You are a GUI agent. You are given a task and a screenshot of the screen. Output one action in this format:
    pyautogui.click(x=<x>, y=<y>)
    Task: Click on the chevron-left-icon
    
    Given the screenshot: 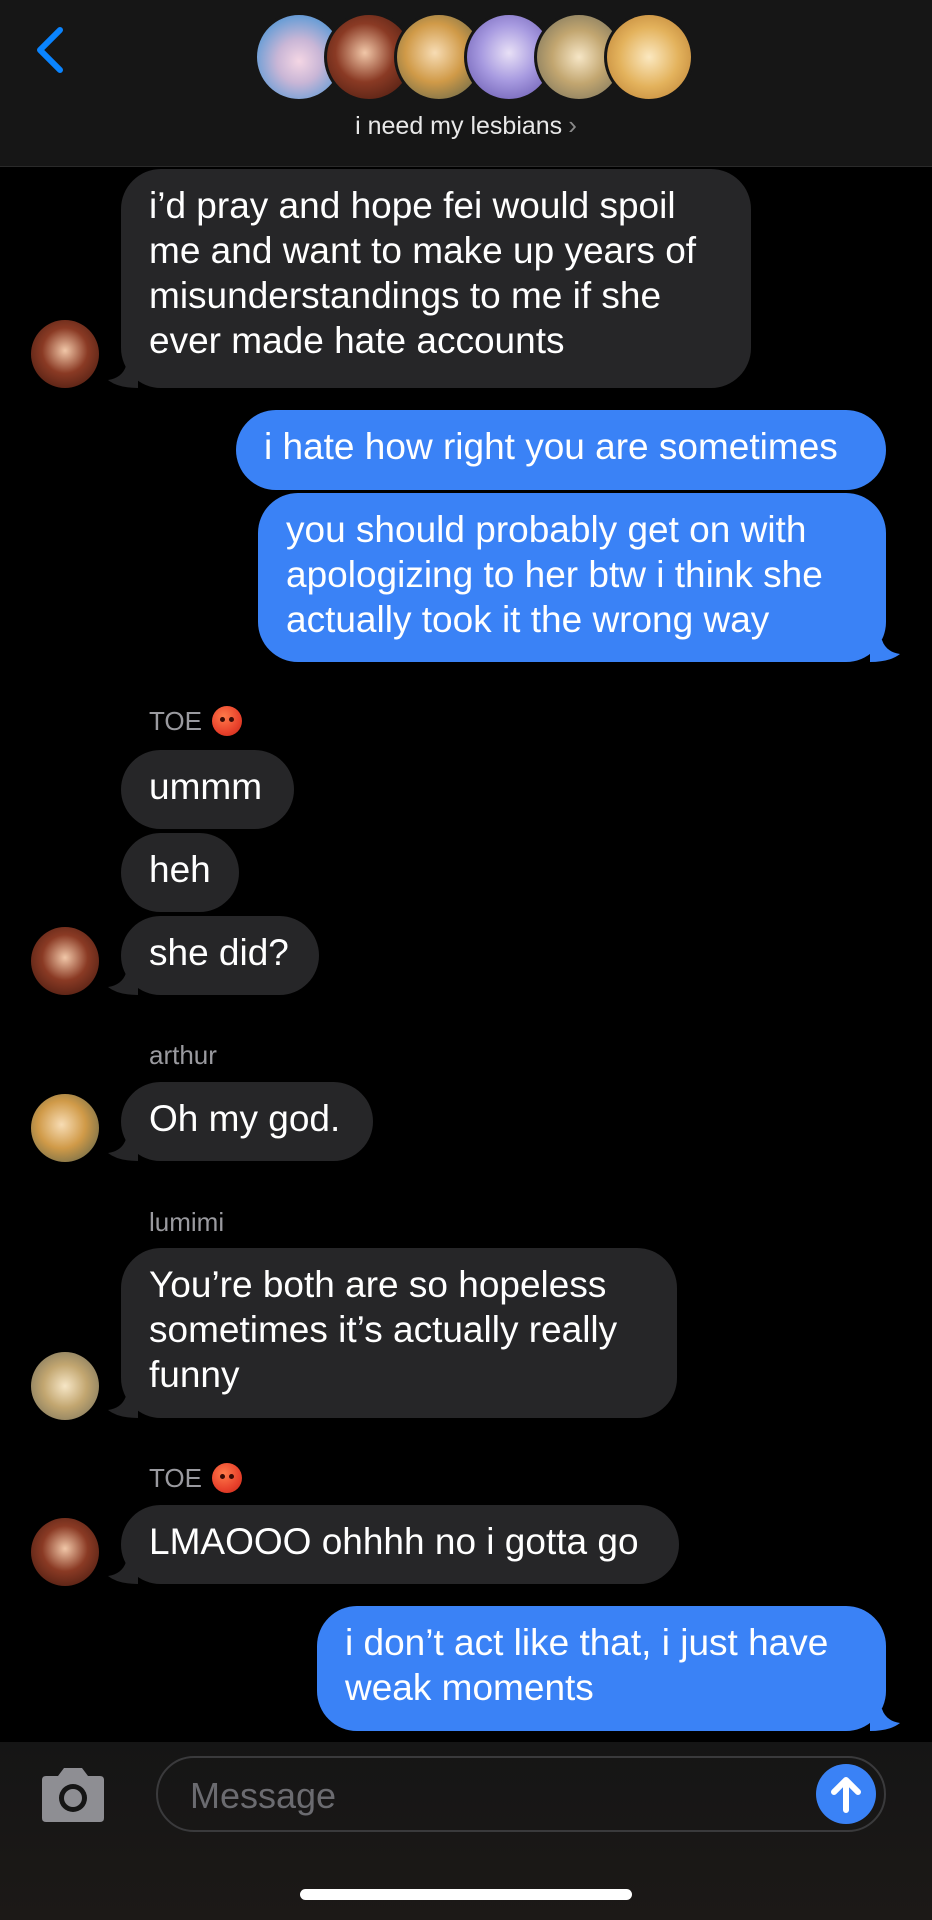 What is the action you would take?
    pyautogui.click(x=50, y=50)
    